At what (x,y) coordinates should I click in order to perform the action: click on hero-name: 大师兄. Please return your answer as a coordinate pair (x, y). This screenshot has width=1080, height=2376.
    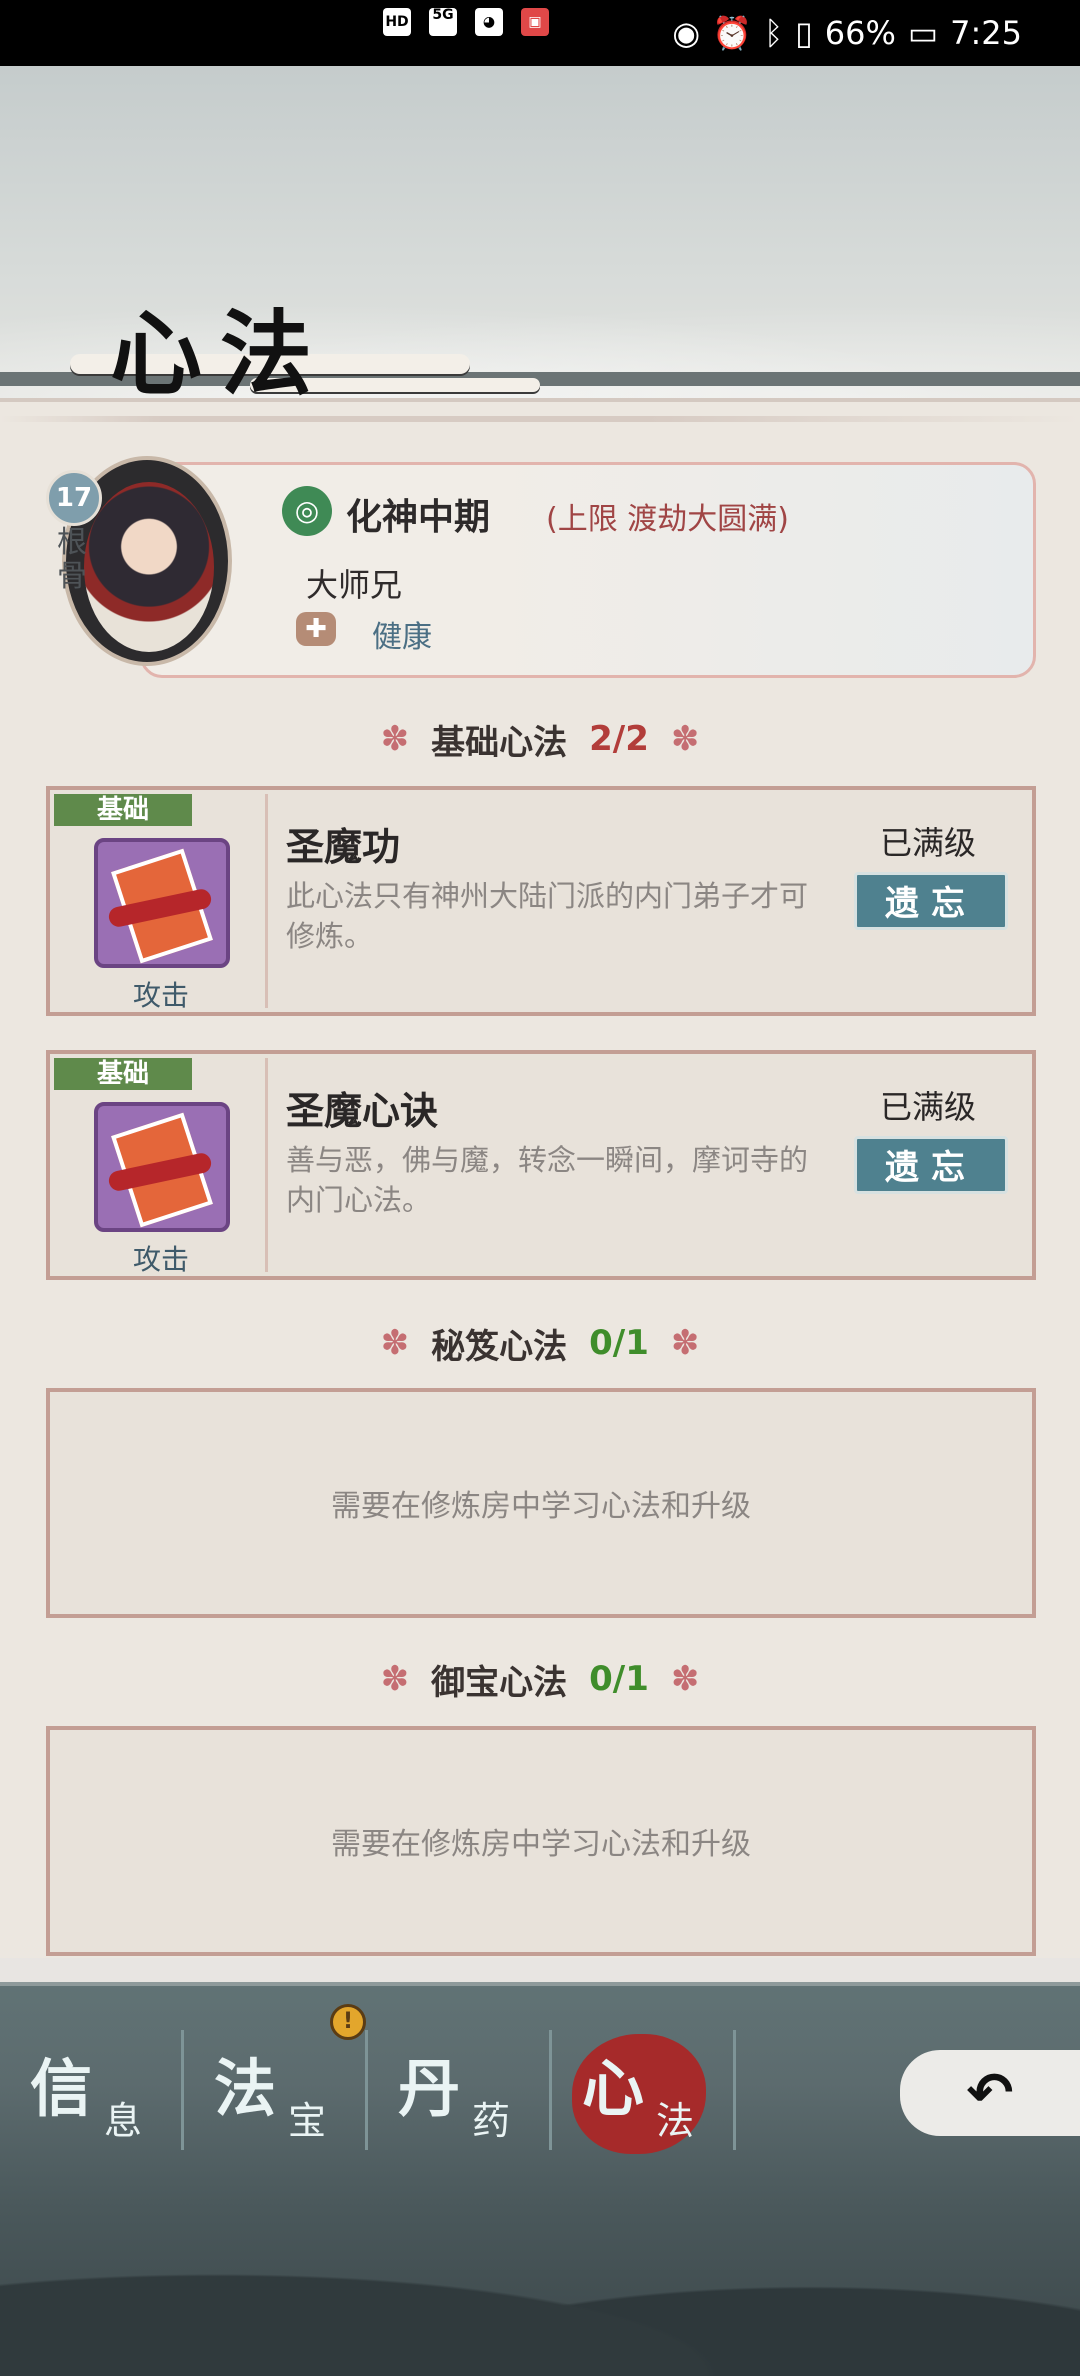
    Looking at the image, I should click on (354, 585).